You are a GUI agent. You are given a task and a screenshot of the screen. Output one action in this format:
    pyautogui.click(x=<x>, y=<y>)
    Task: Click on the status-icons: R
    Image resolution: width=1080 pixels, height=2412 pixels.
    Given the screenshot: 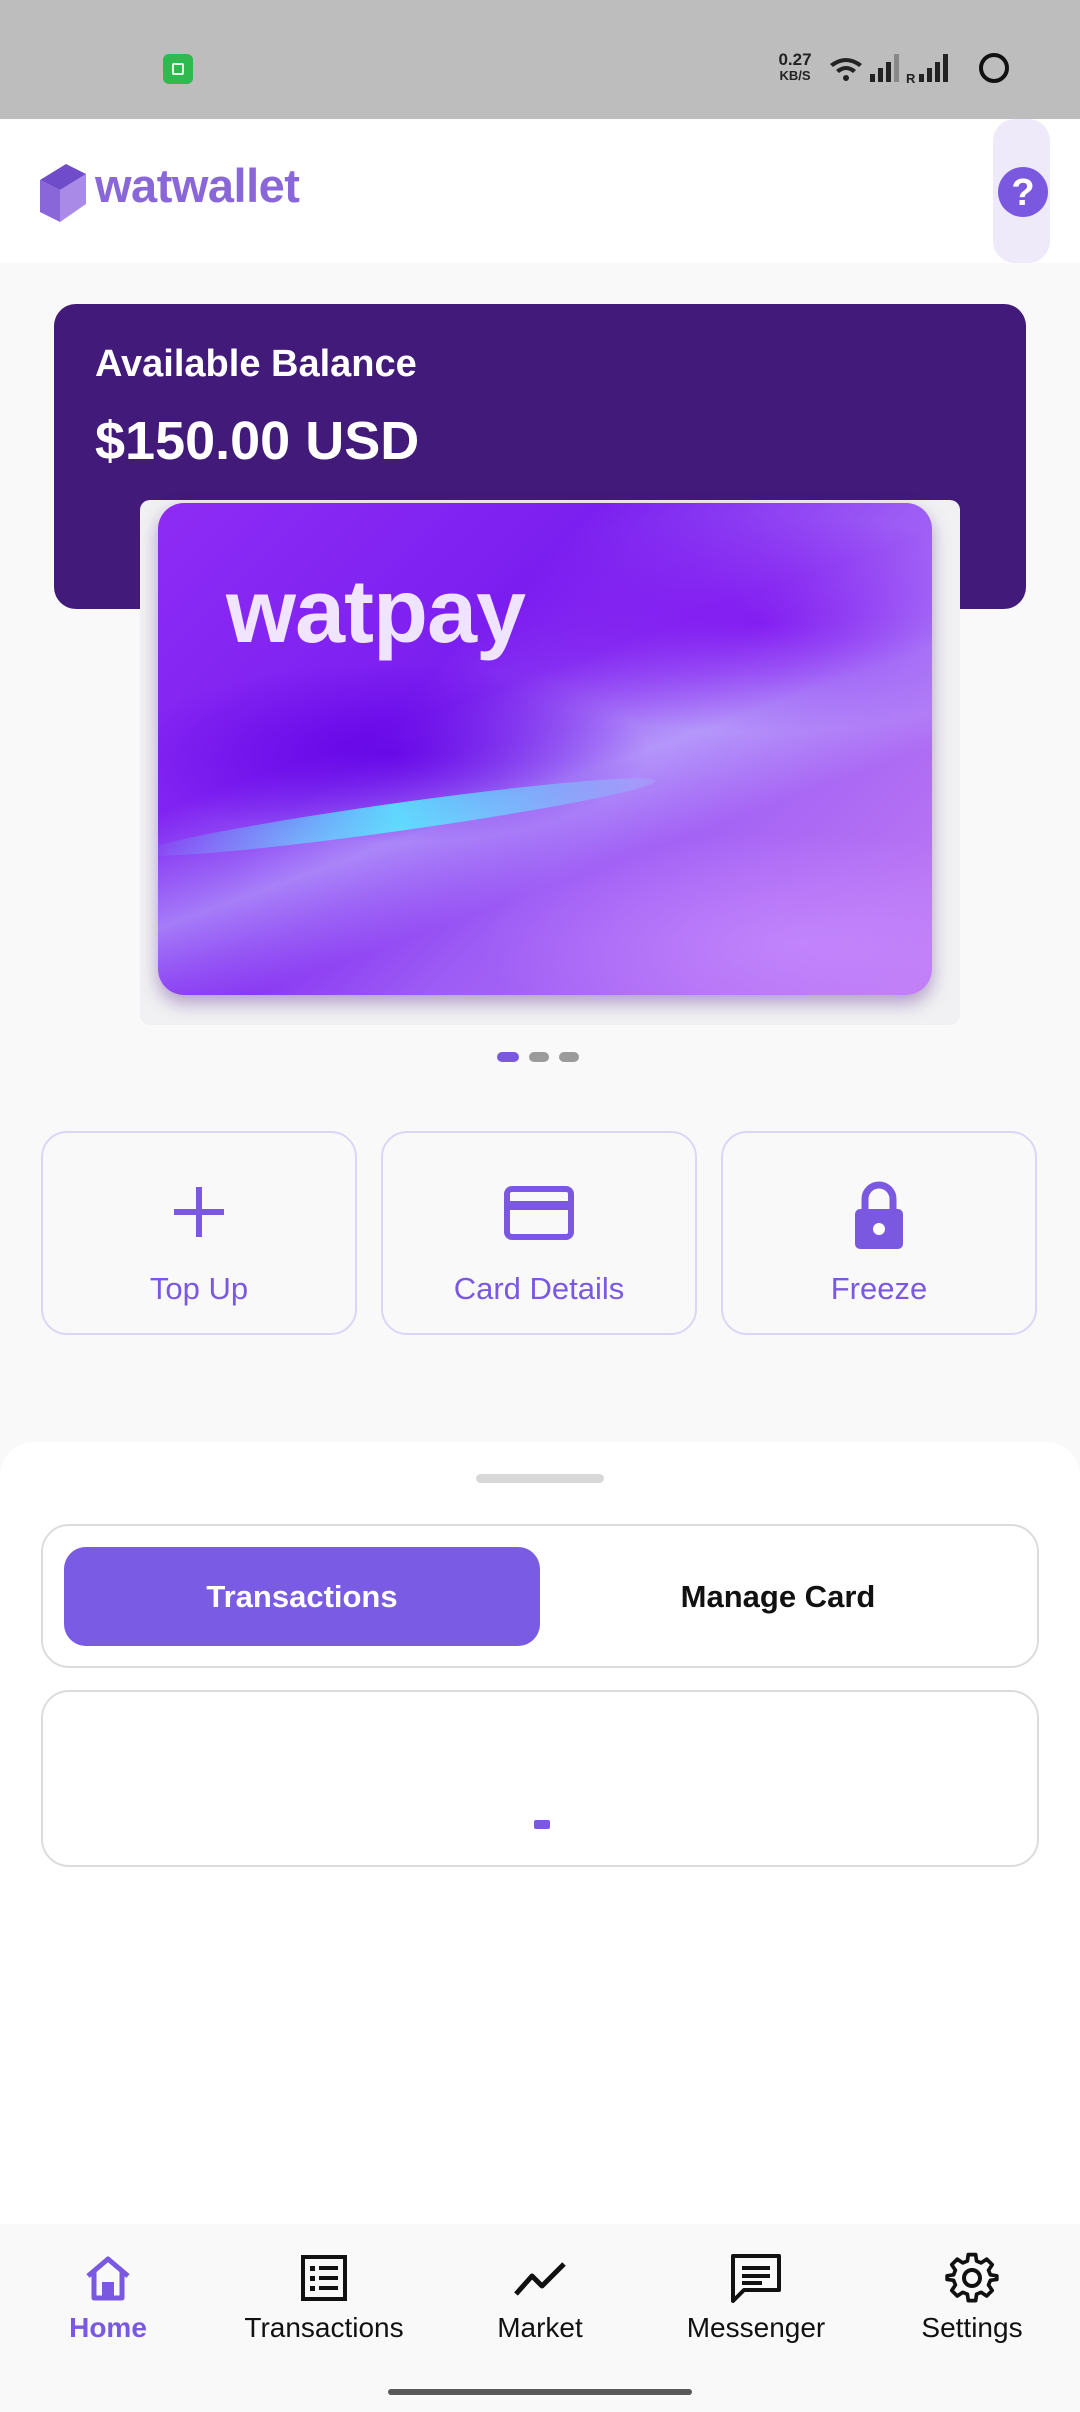 What is the action you would take?
    pyautogui.click(x=920, y=68)
    